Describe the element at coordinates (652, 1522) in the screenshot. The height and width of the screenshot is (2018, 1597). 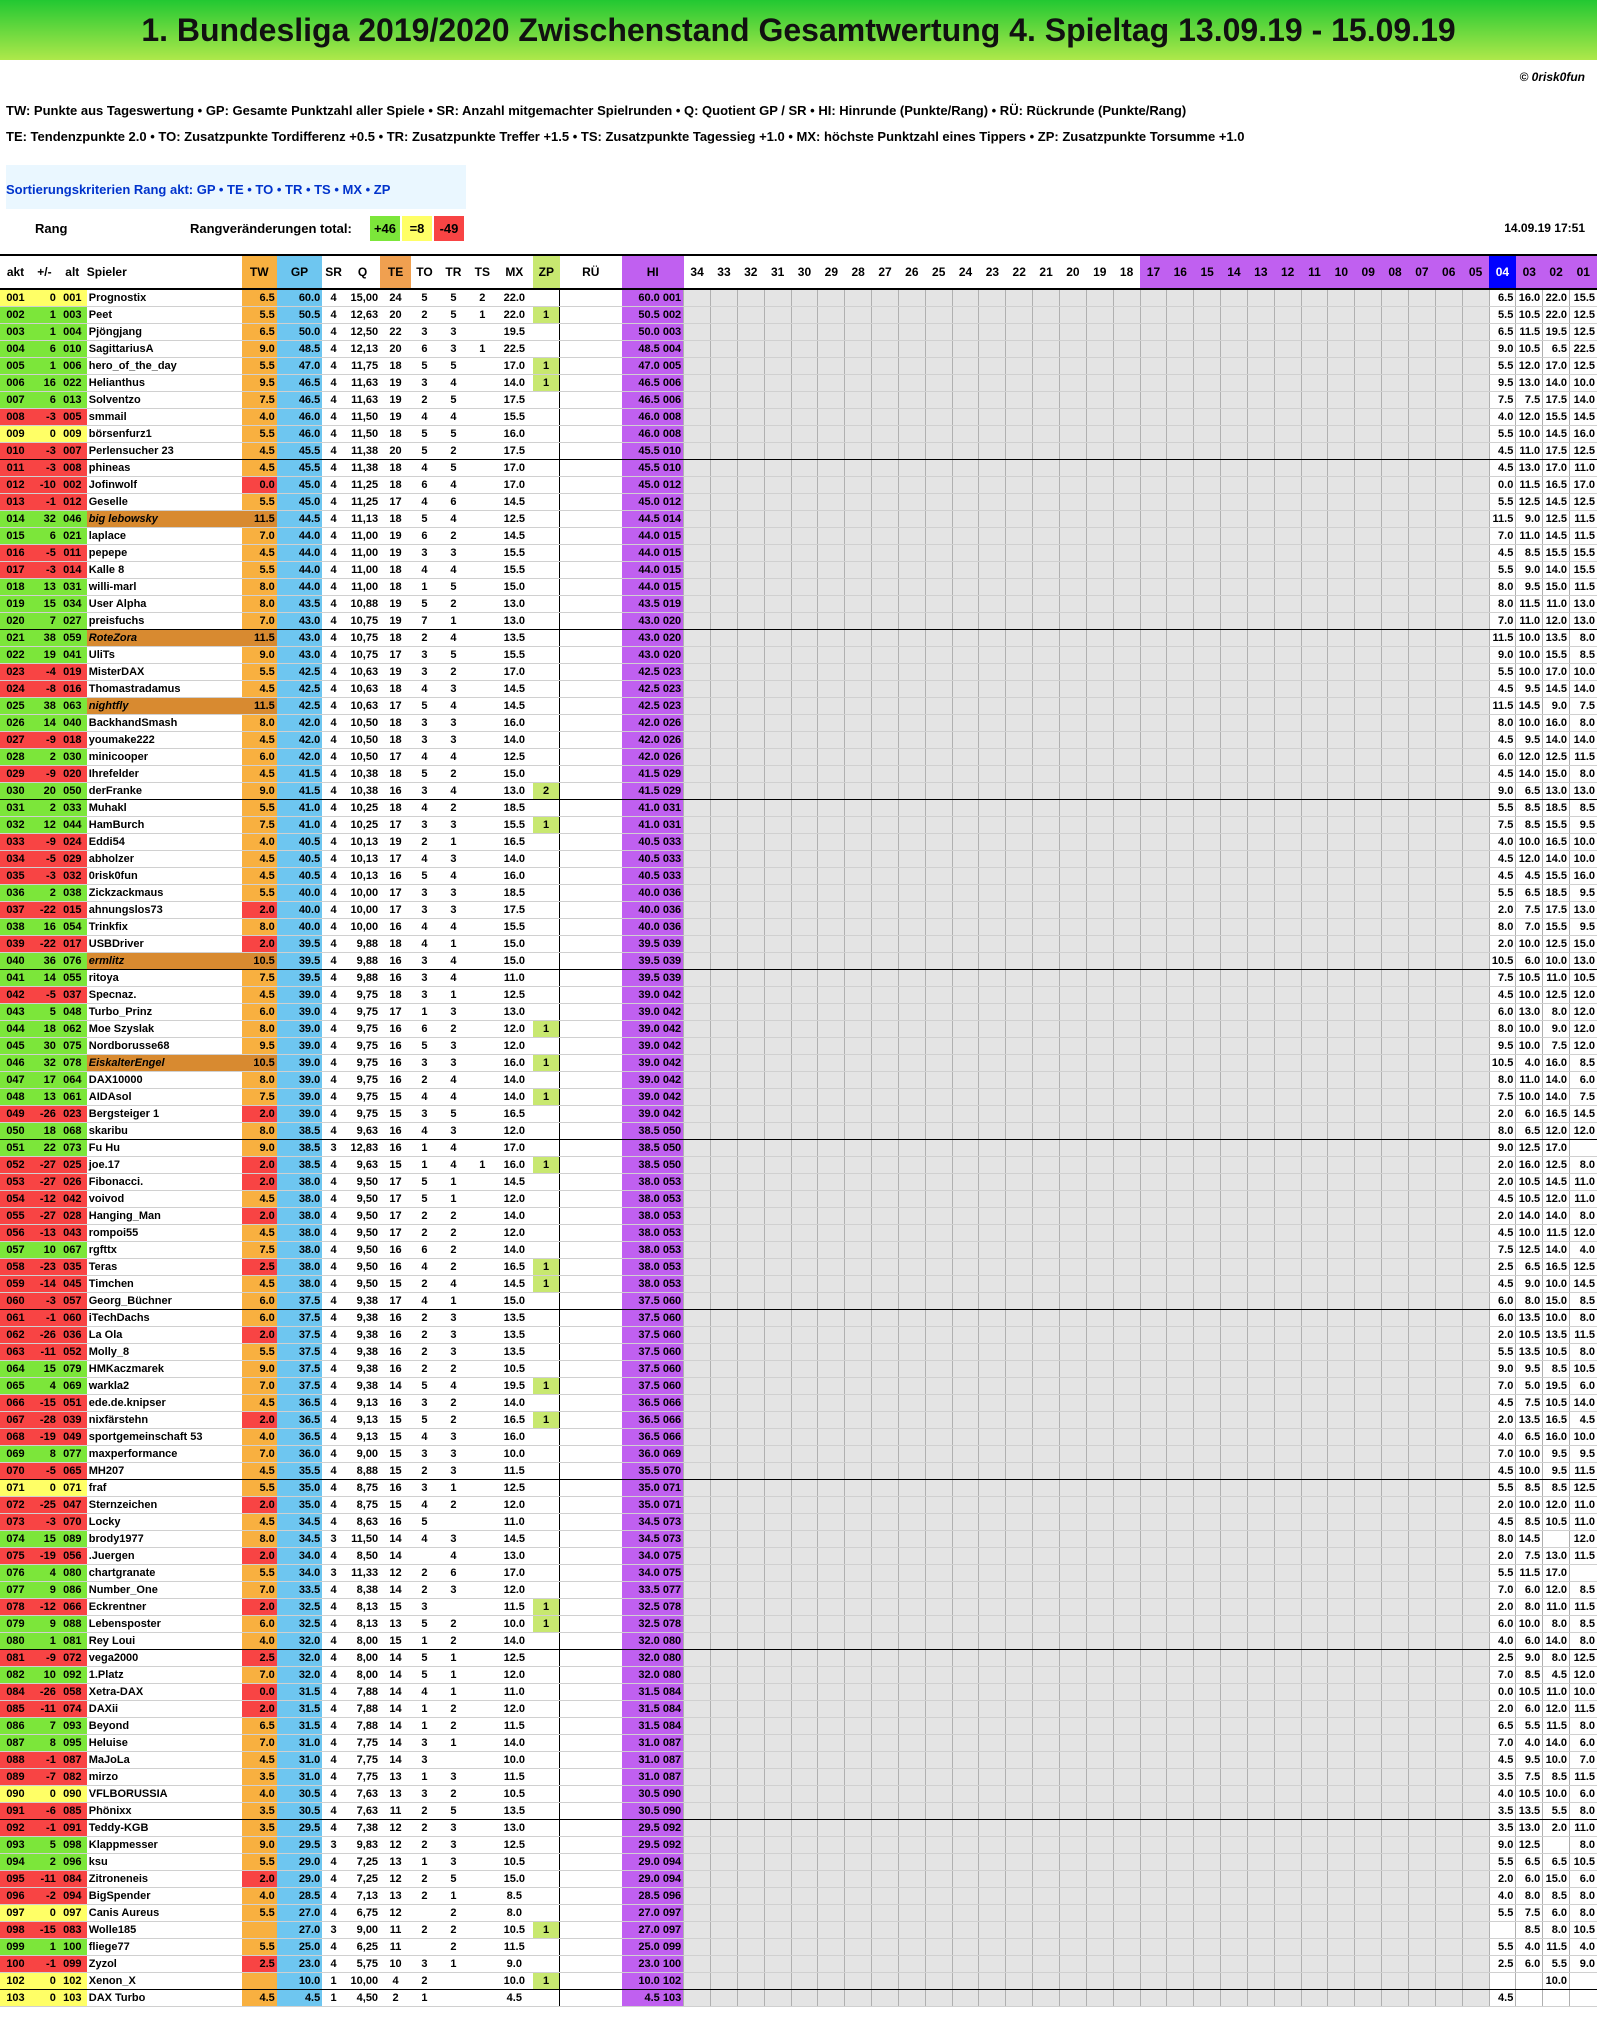
I see `cell-hi-value: 34.5 073` at that location.